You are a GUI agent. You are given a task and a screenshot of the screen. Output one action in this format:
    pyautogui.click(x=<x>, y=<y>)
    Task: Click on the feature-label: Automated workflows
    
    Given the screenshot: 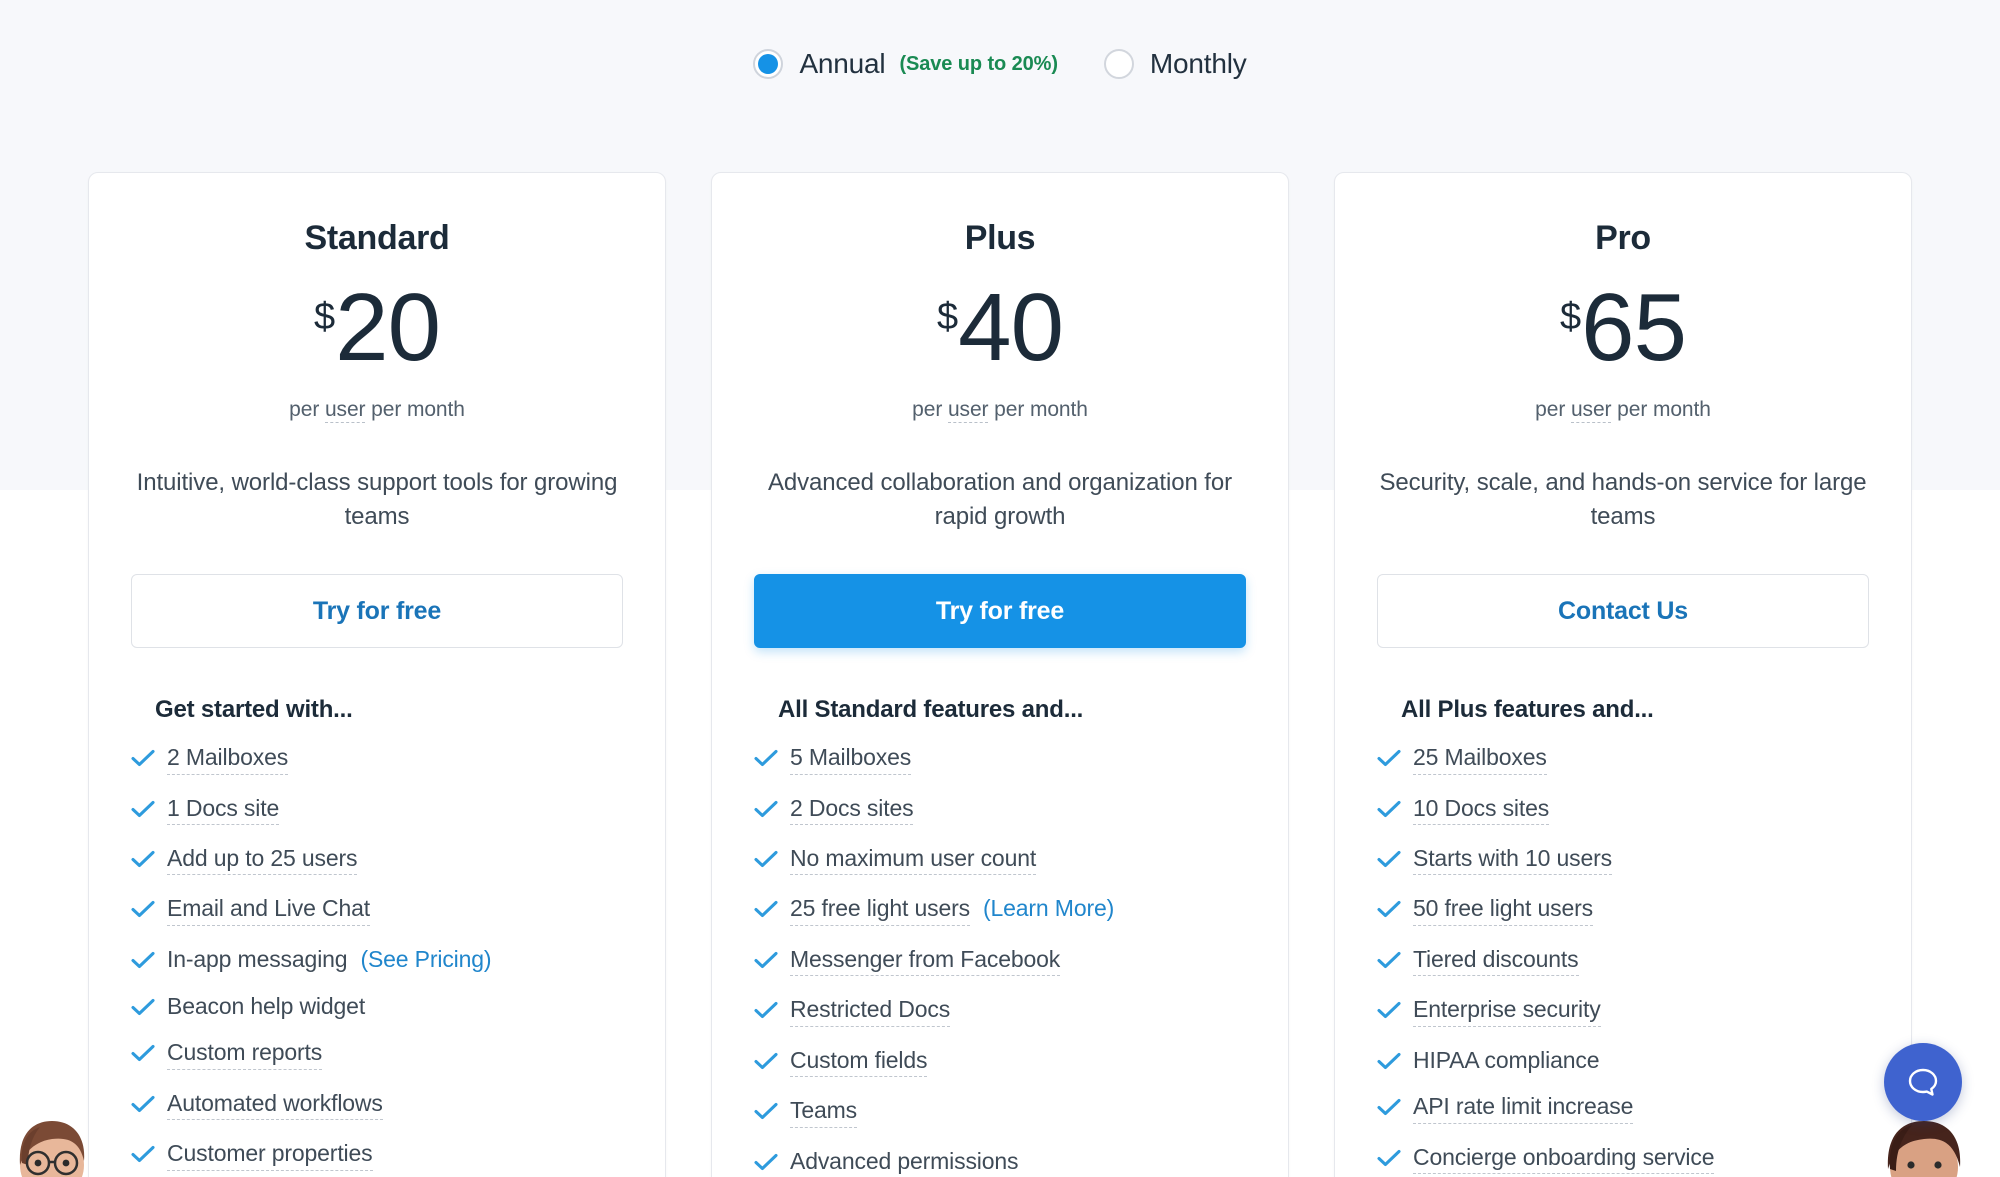 What is the action you would take?
    pyautogui.click(x=275, y=1105)
    